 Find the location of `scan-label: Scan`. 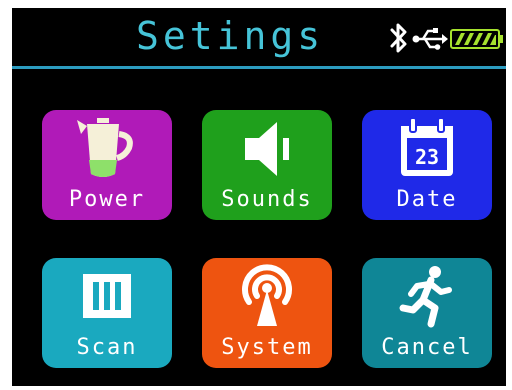

scan-label: Scan is located at coordinates (107, 347).